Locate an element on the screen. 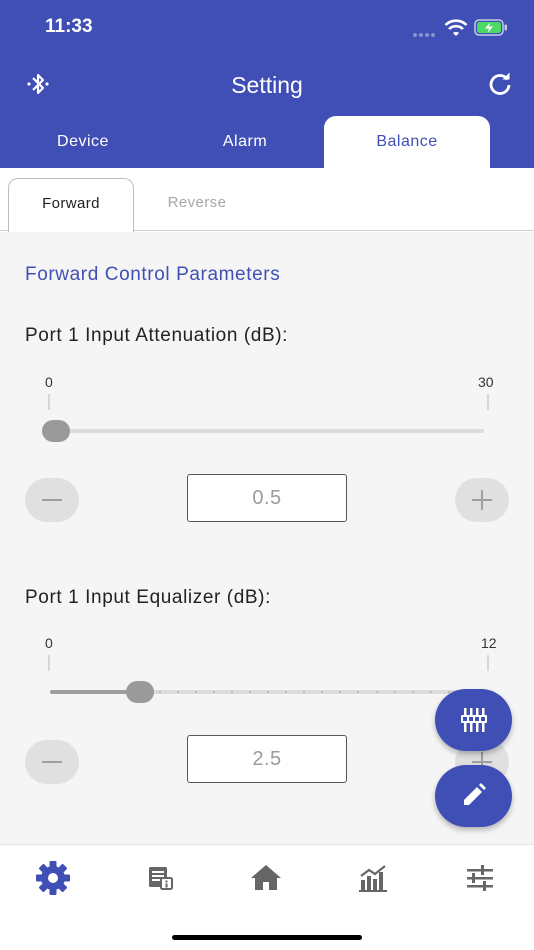 The height and width of the screenshot is (950, 534). device-info-icon is located at coordinates (160, 878).